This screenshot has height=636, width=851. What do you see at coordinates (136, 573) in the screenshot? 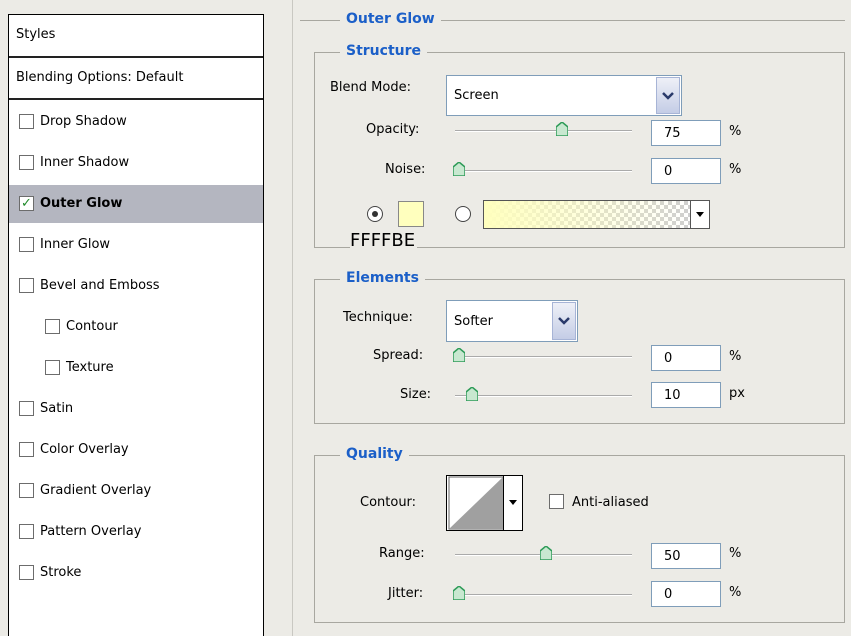
I see `style-item: Stroke` at bounding box center [136, 573].